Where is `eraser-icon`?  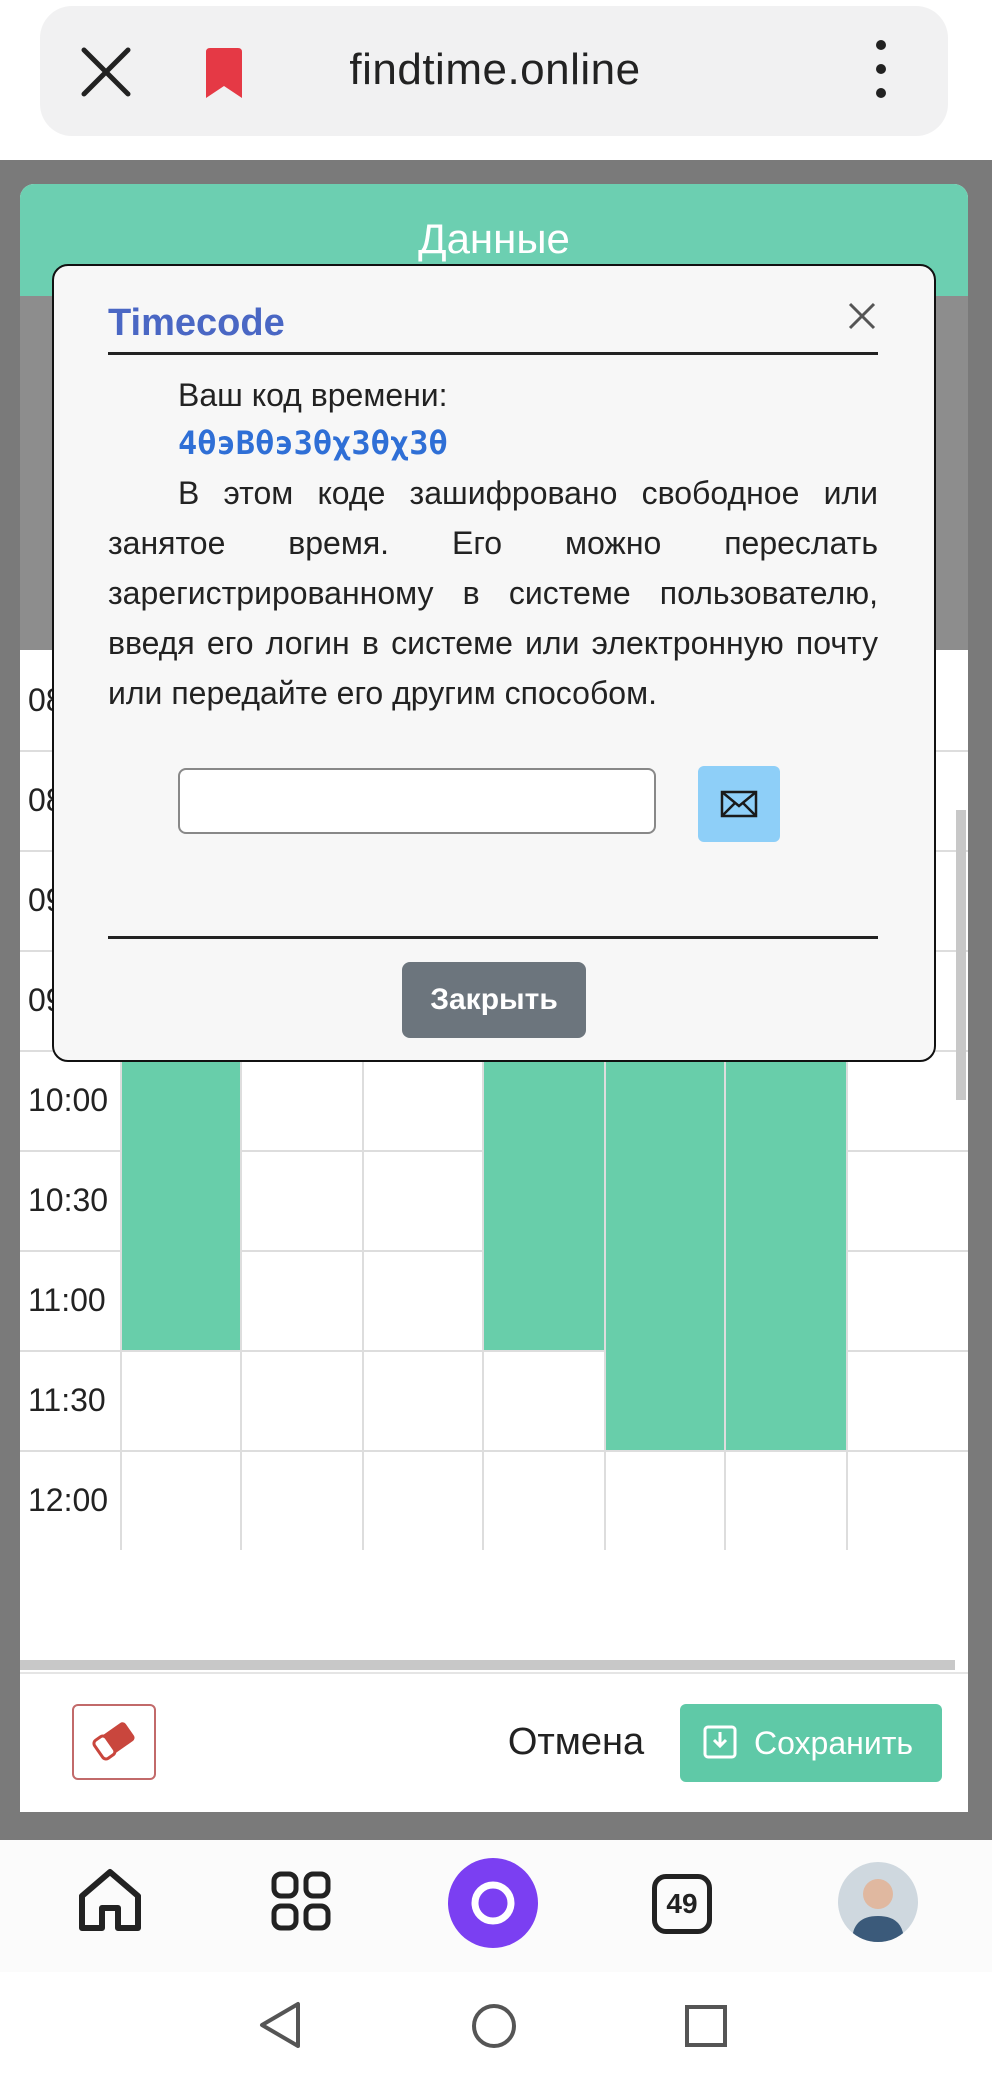 eraser-icon is located at coordinates (113, 1741).